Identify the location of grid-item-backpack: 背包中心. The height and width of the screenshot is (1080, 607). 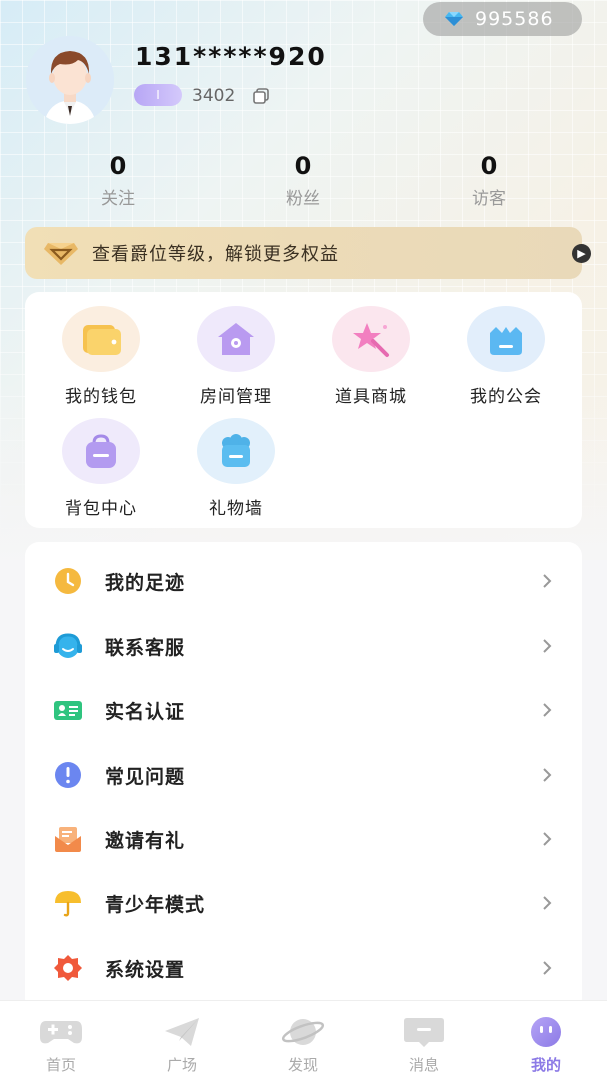
(101, 468).